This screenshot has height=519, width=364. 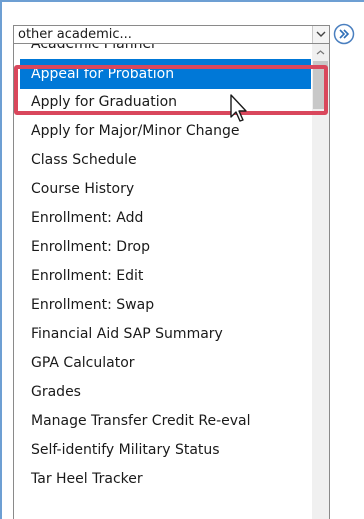 I want to click on frame-border-left, so click(x=1, y=259).